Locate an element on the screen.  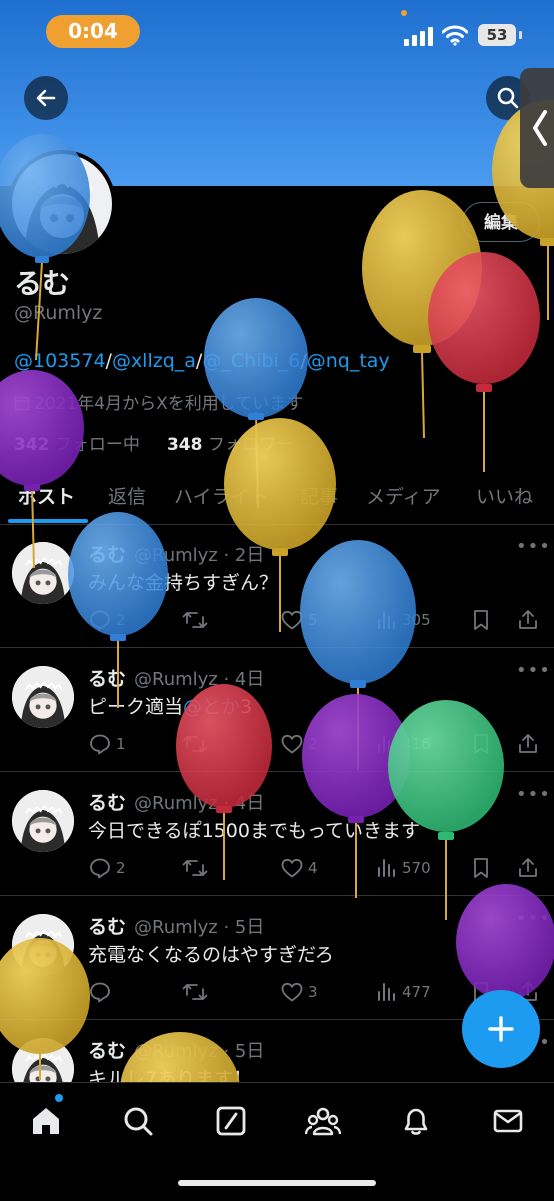
nav-communities is located at coordinates (323, 1121).